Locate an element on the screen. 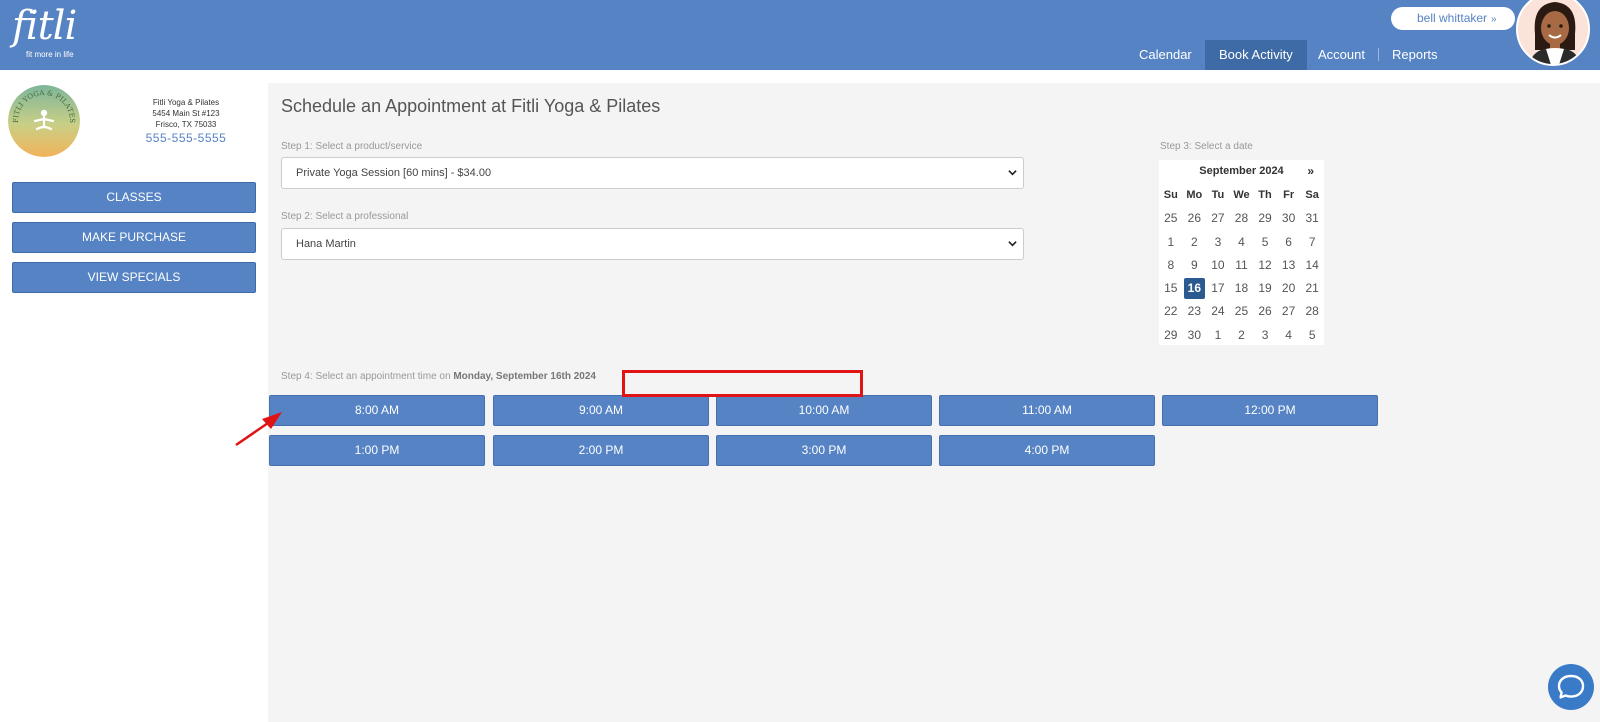 This screenshot has width=1600, height=722. step4-selected-date: Monday, September 16th 2024 is located at coordinates (524, 376).